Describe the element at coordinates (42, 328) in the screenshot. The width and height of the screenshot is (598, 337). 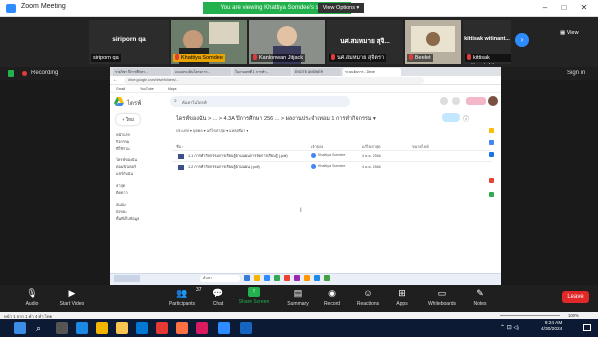
I see `search-icon: ⌕` at that location.